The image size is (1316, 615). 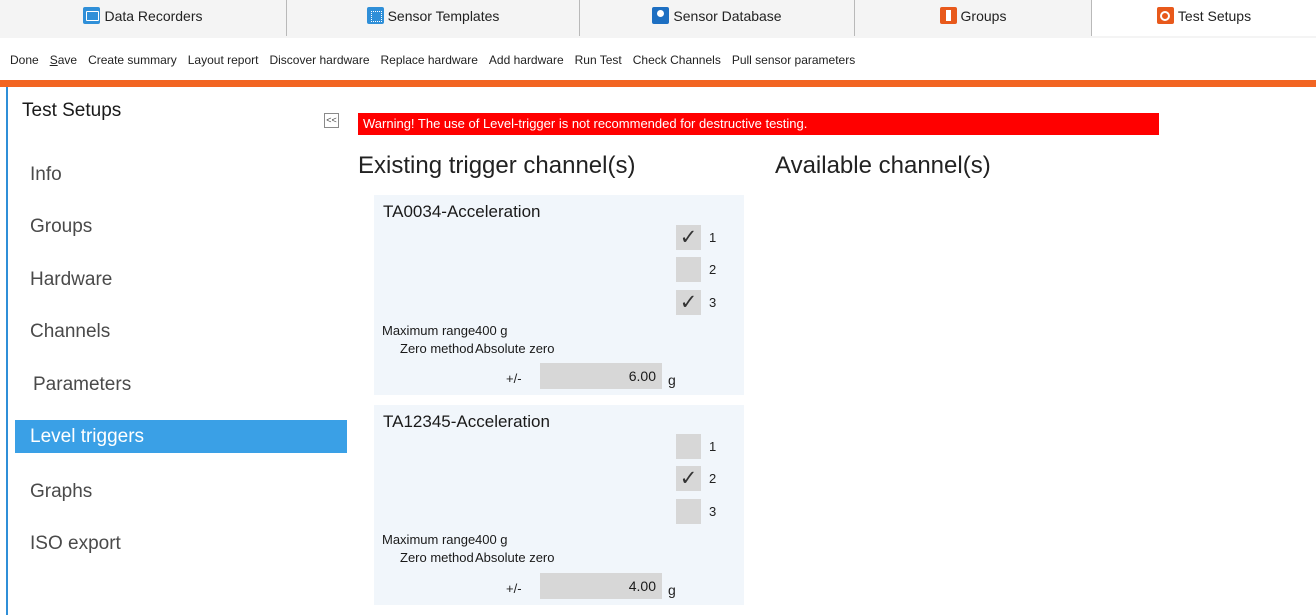 What do you see at coordinates (466, 421) in the screenshot?
I see `sensor-title: TA12345-Acceleration` at bounding box center [466, 421].